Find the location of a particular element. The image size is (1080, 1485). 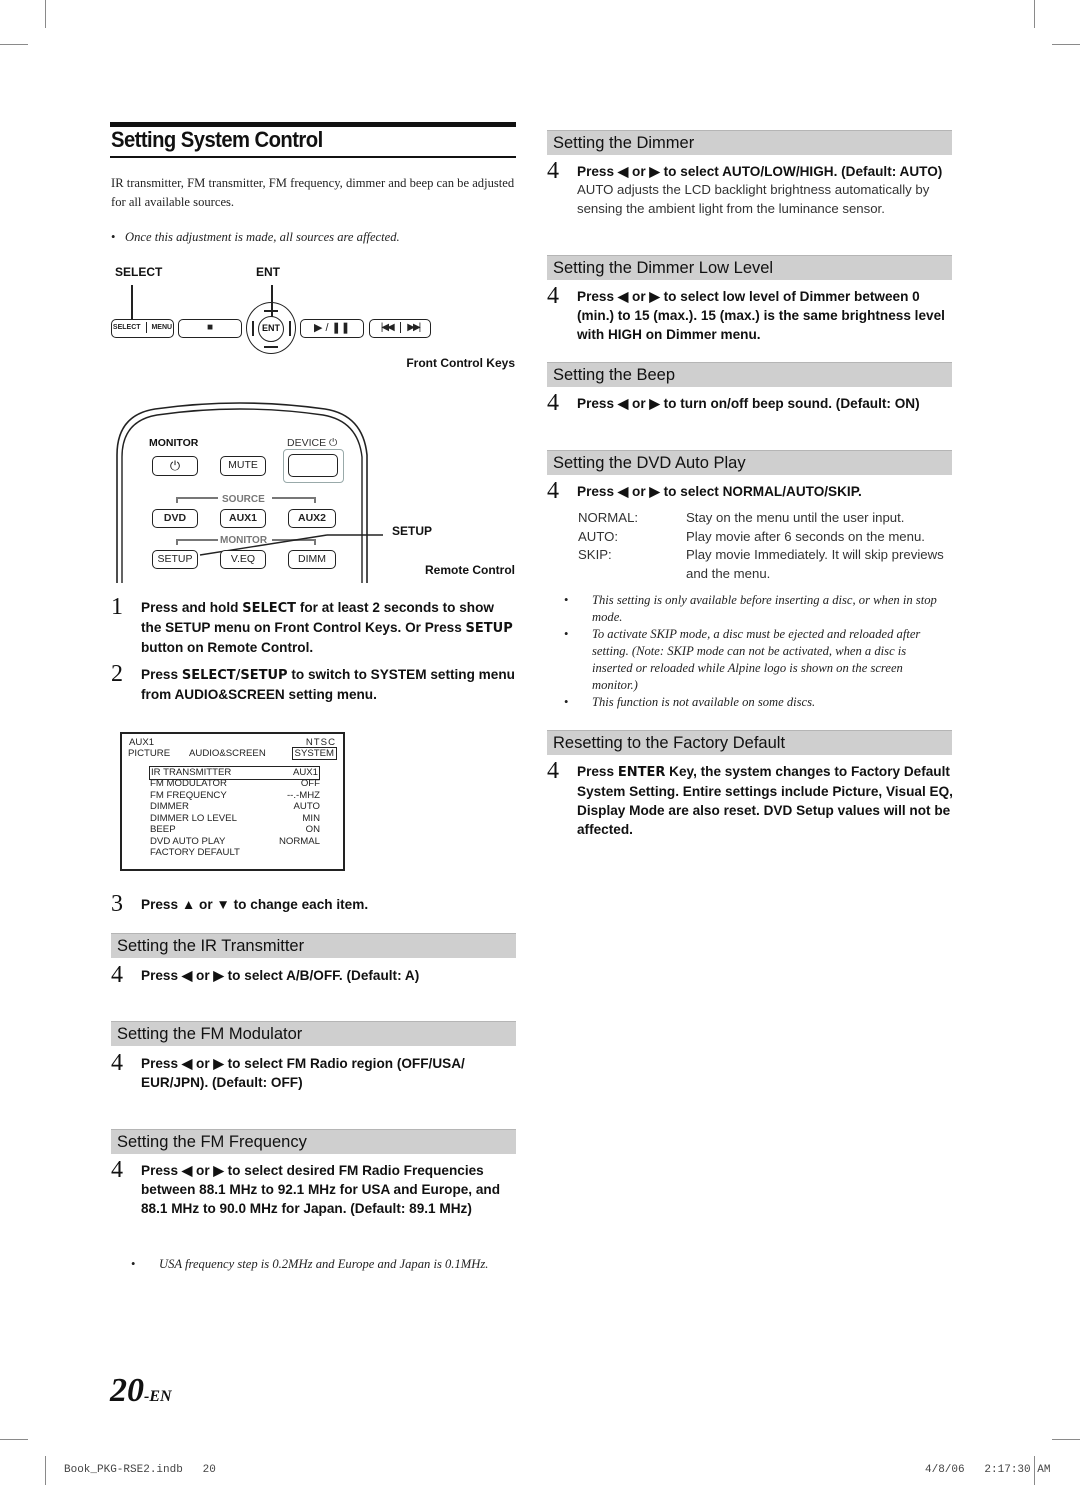

osd-item: BEEP ON is located at coordinates (235, 830).